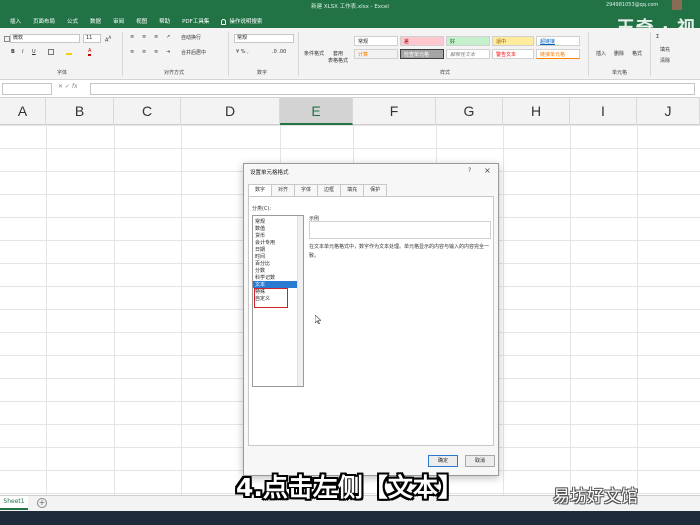 The height and width of the screenshot is (525, 700). I want to click on bold-icon: B, so click(13, 52).